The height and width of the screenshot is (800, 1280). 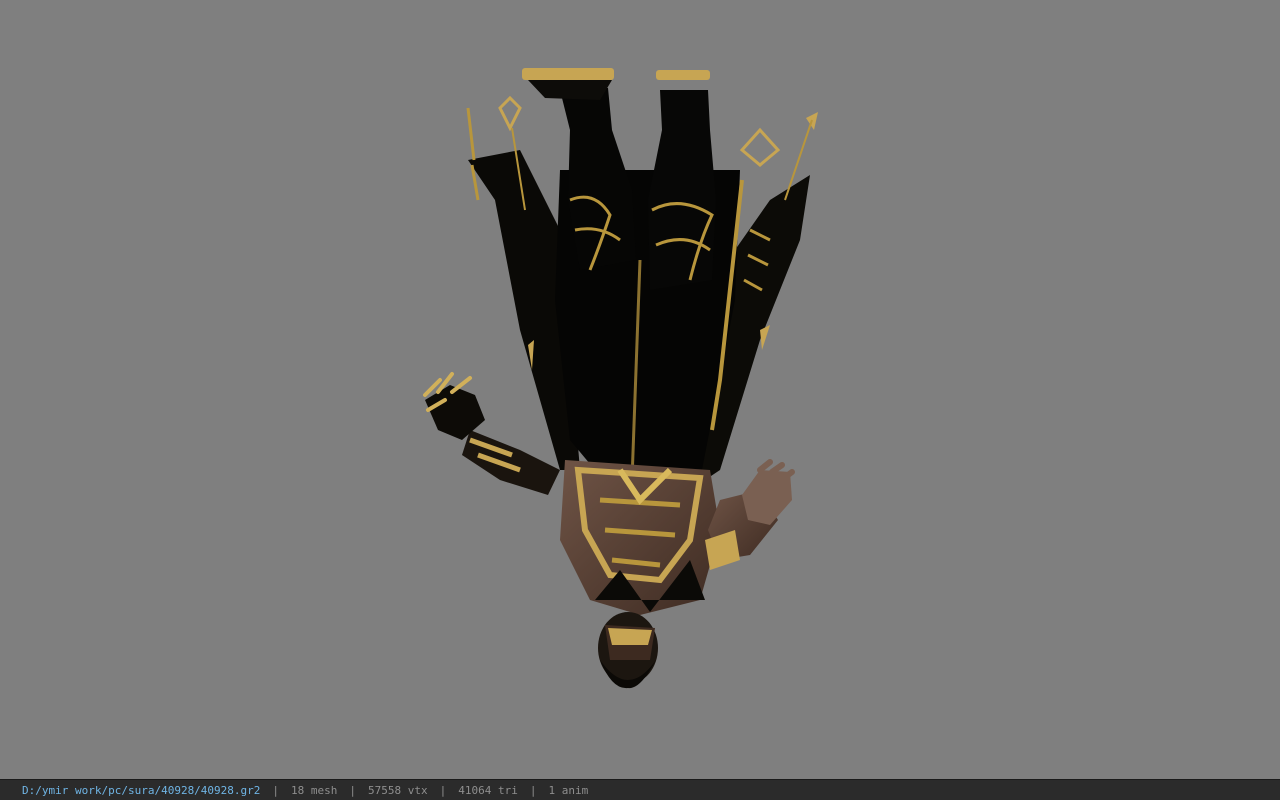 What do you see at coordinates (568, 790) in the screenshot?
I see `animation-count: 1 anim` at bounding box center [568, 790].